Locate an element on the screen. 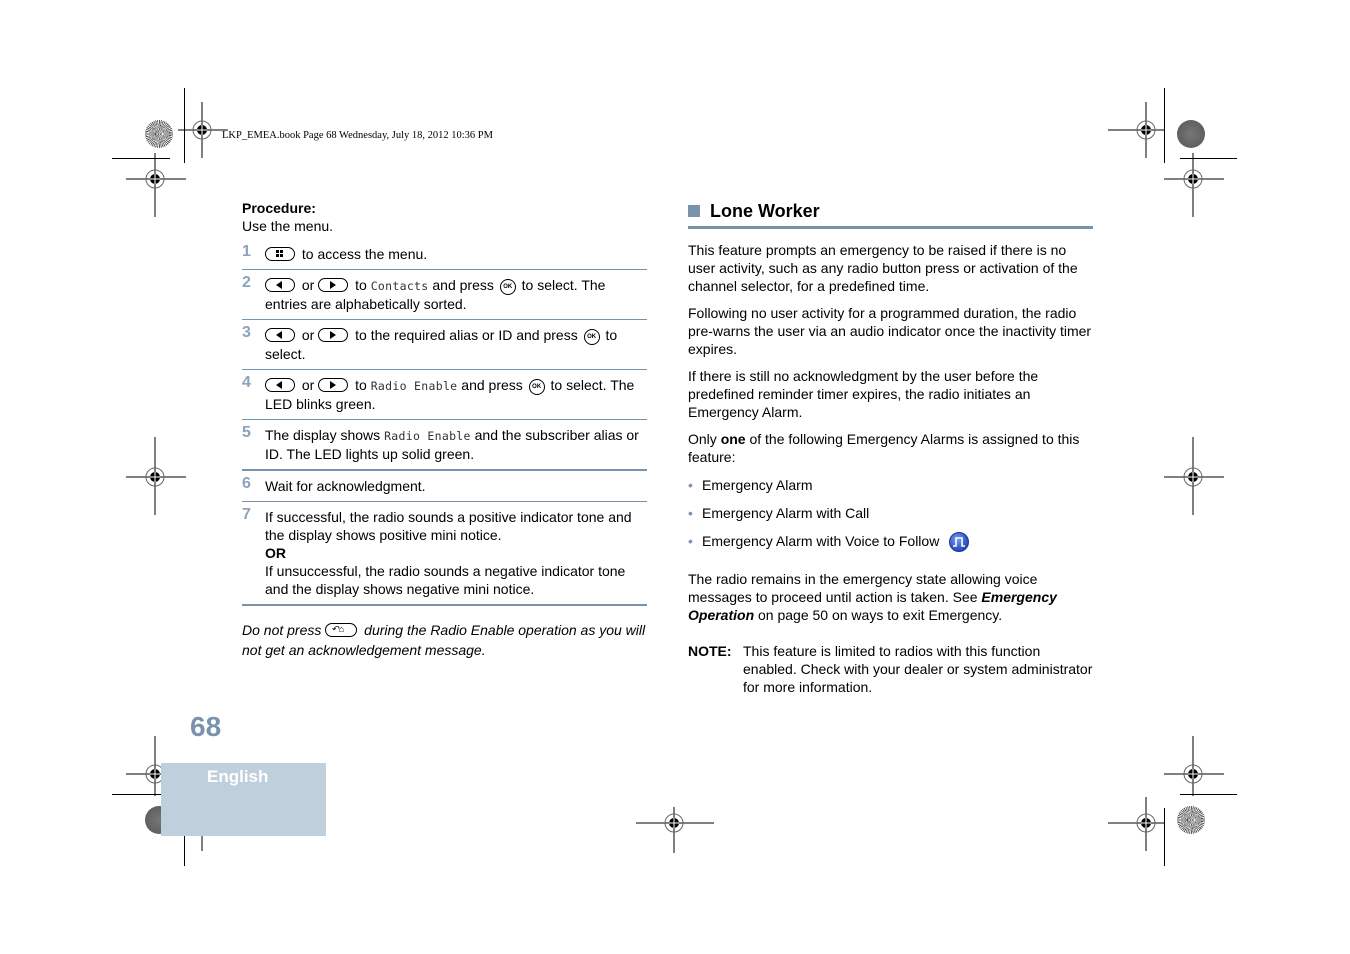 The image size is (1350, 954). list-item: • Emergency Alarm with Voice to Follow is located at coordinates (890, 542).